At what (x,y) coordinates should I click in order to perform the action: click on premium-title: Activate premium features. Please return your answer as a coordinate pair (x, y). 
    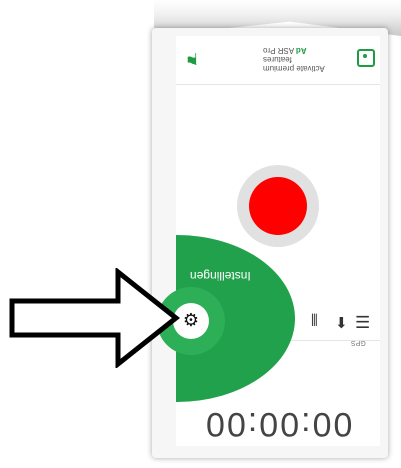
    Looking at the image, I should click on (294, 64).